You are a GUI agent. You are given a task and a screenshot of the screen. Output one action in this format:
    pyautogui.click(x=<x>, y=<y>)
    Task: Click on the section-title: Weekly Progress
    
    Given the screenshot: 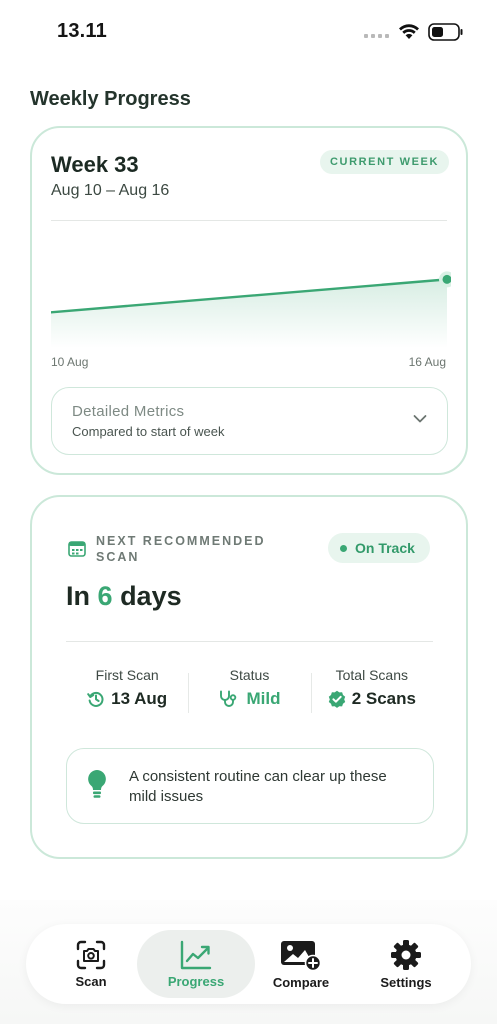 What is the action you would take?
    pyautogui.click(x=110, y=99)
    